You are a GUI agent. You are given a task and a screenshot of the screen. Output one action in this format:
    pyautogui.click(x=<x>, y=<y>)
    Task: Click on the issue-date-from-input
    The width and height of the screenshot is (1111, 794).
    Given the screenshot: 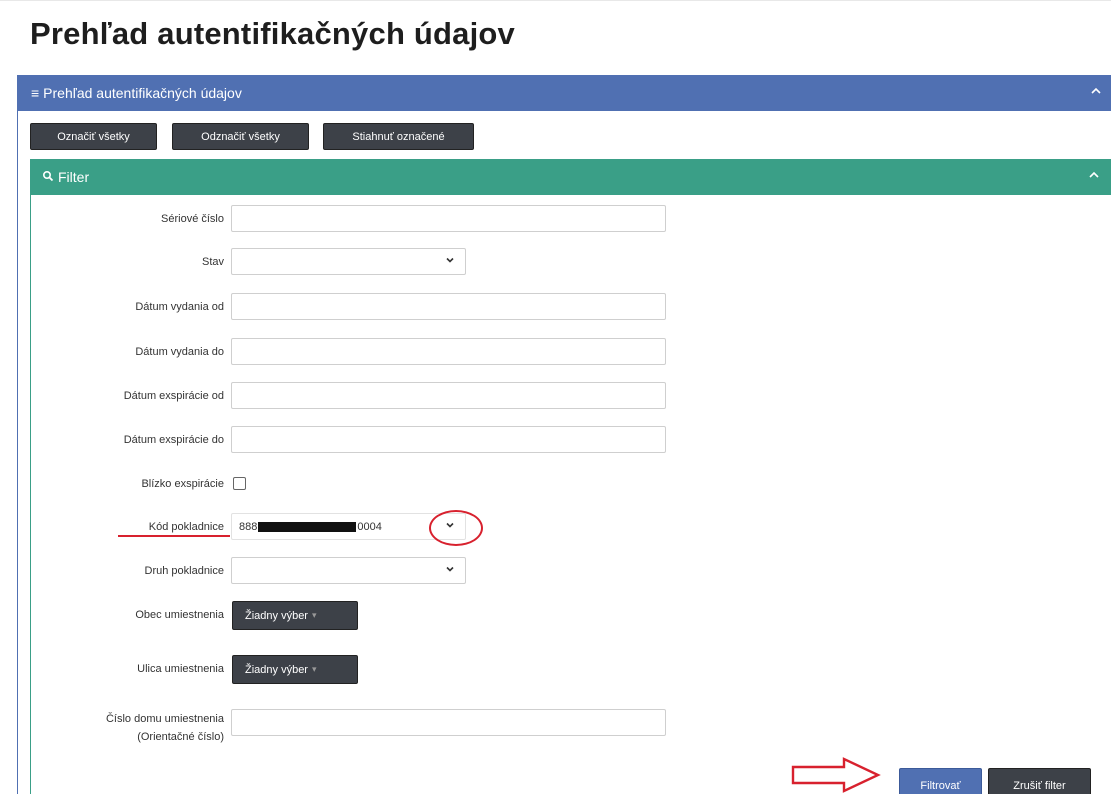 What is the action you would take?
    pyautogui.click(x=448, y=306)
    